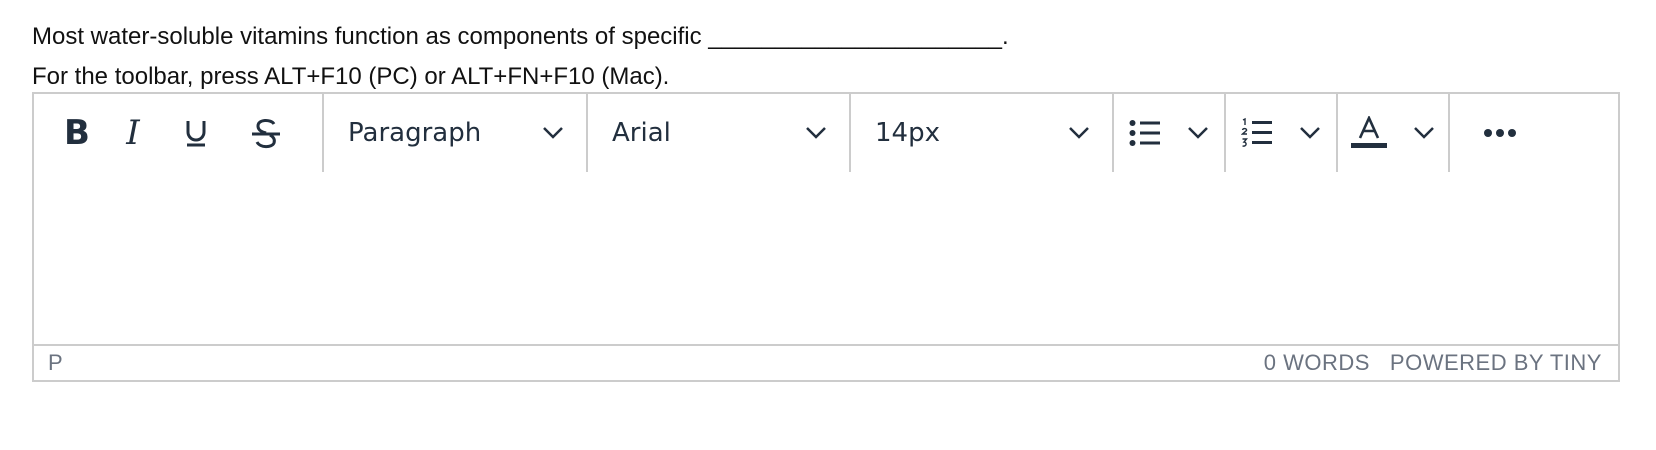  Describe the element at coordinates (1394, 133) in the screenshot. I see `text-color-button` at that location.